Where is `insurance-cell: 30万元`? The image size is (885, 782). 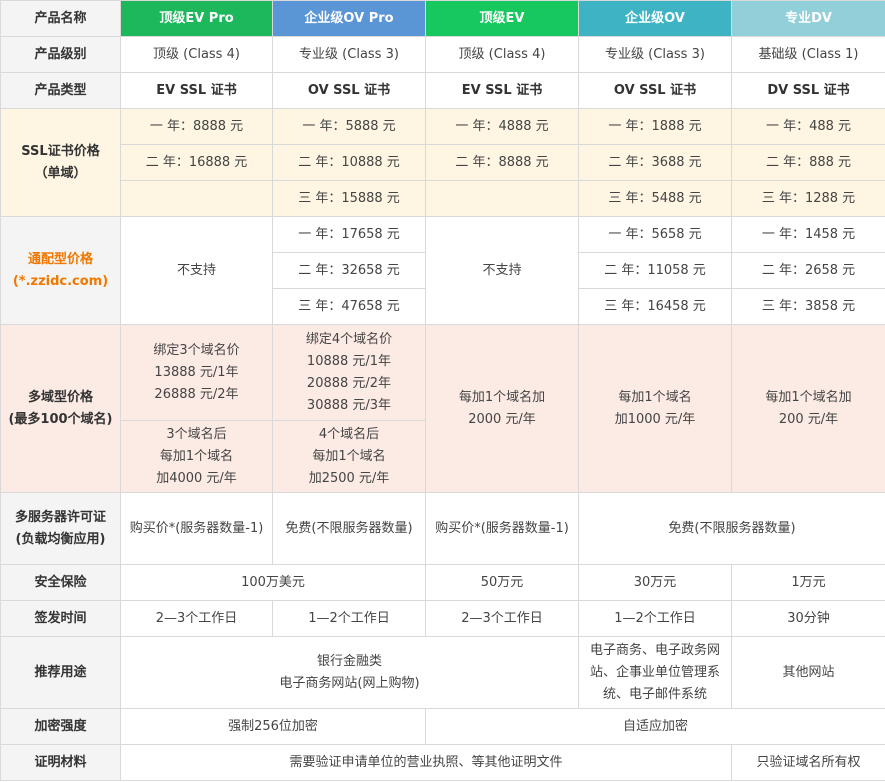
insurance-cell: 30万元 is located at coordinates (655, 582).